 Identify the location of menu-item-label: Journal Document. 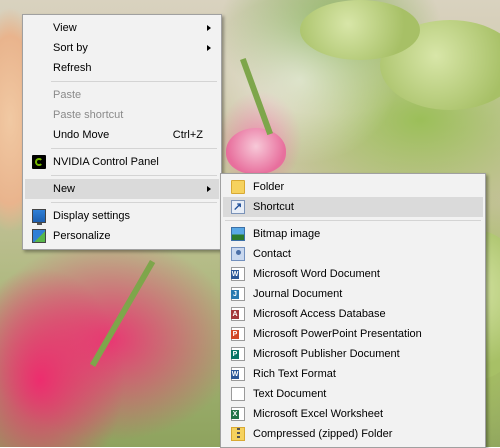
(298, 294).